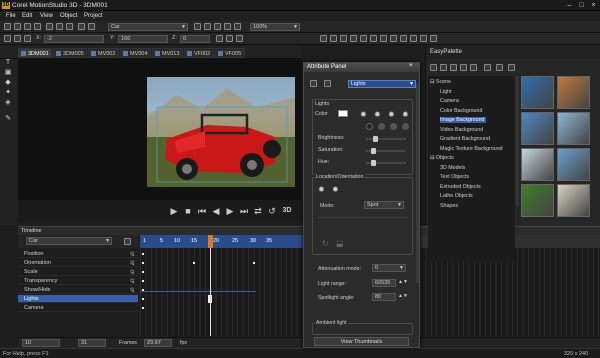 The height and width of the screenshot is (358, 600). Describe the element at coordinates (386, 139) in the screenshot. I see `brightness-slider` at that location.